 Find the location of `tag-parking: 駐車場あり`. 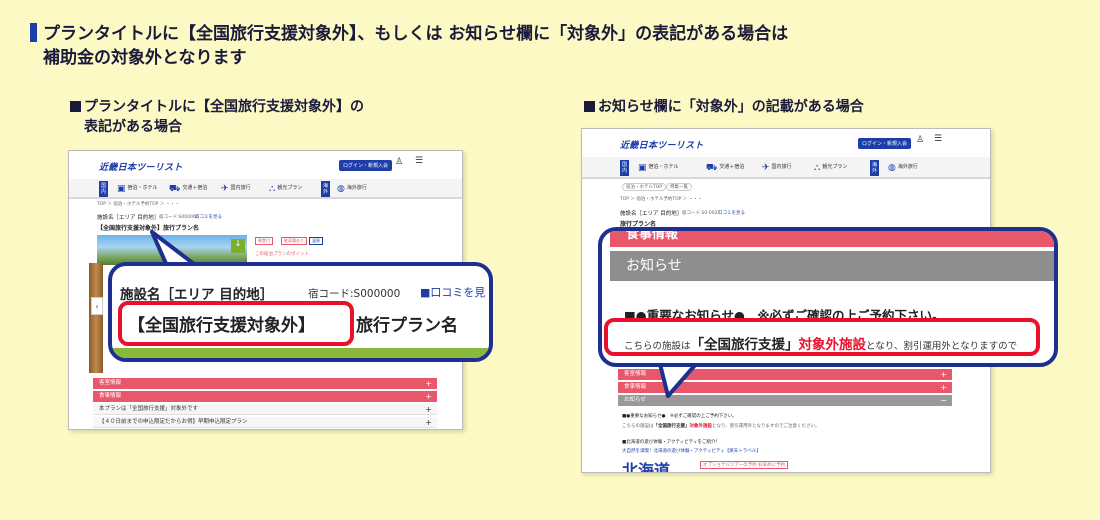

tag-parking: 駐車場あり is located at coordinates (294, 241).